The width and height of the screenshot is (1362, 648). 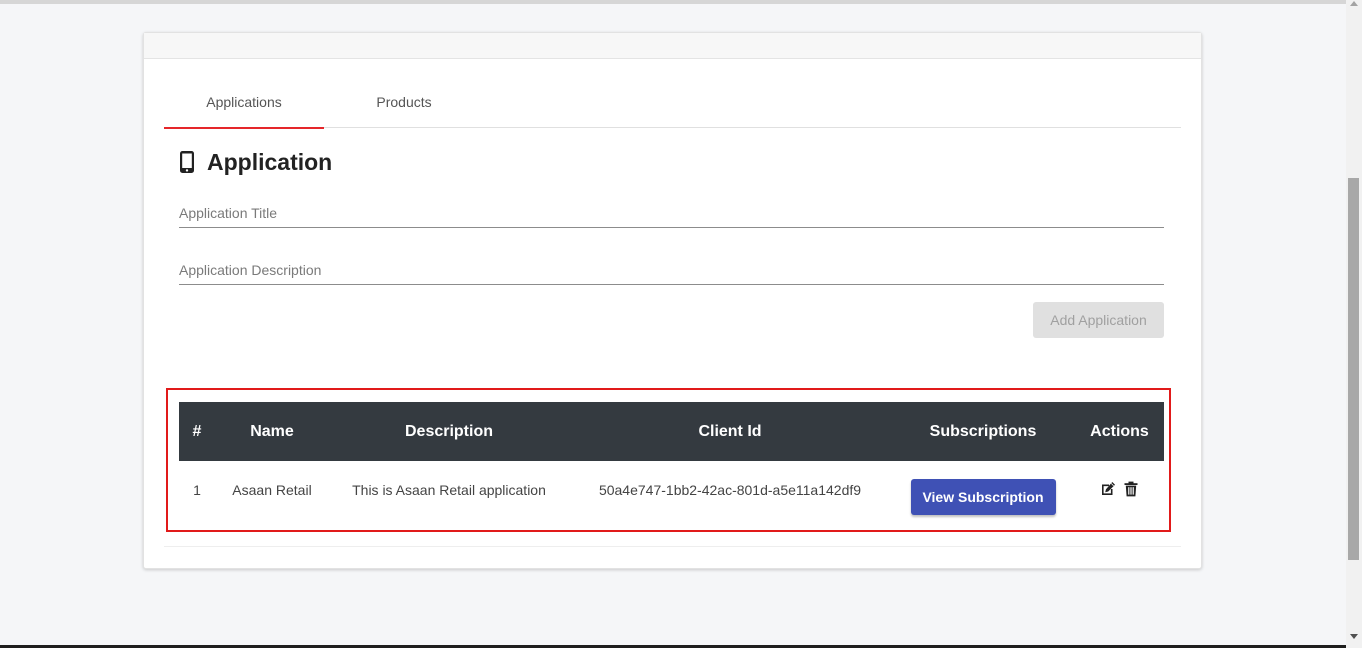 What do you see at coordinates (672, 546) in the screenshot?
I see `card-divider` at bounding box center [672, 546].